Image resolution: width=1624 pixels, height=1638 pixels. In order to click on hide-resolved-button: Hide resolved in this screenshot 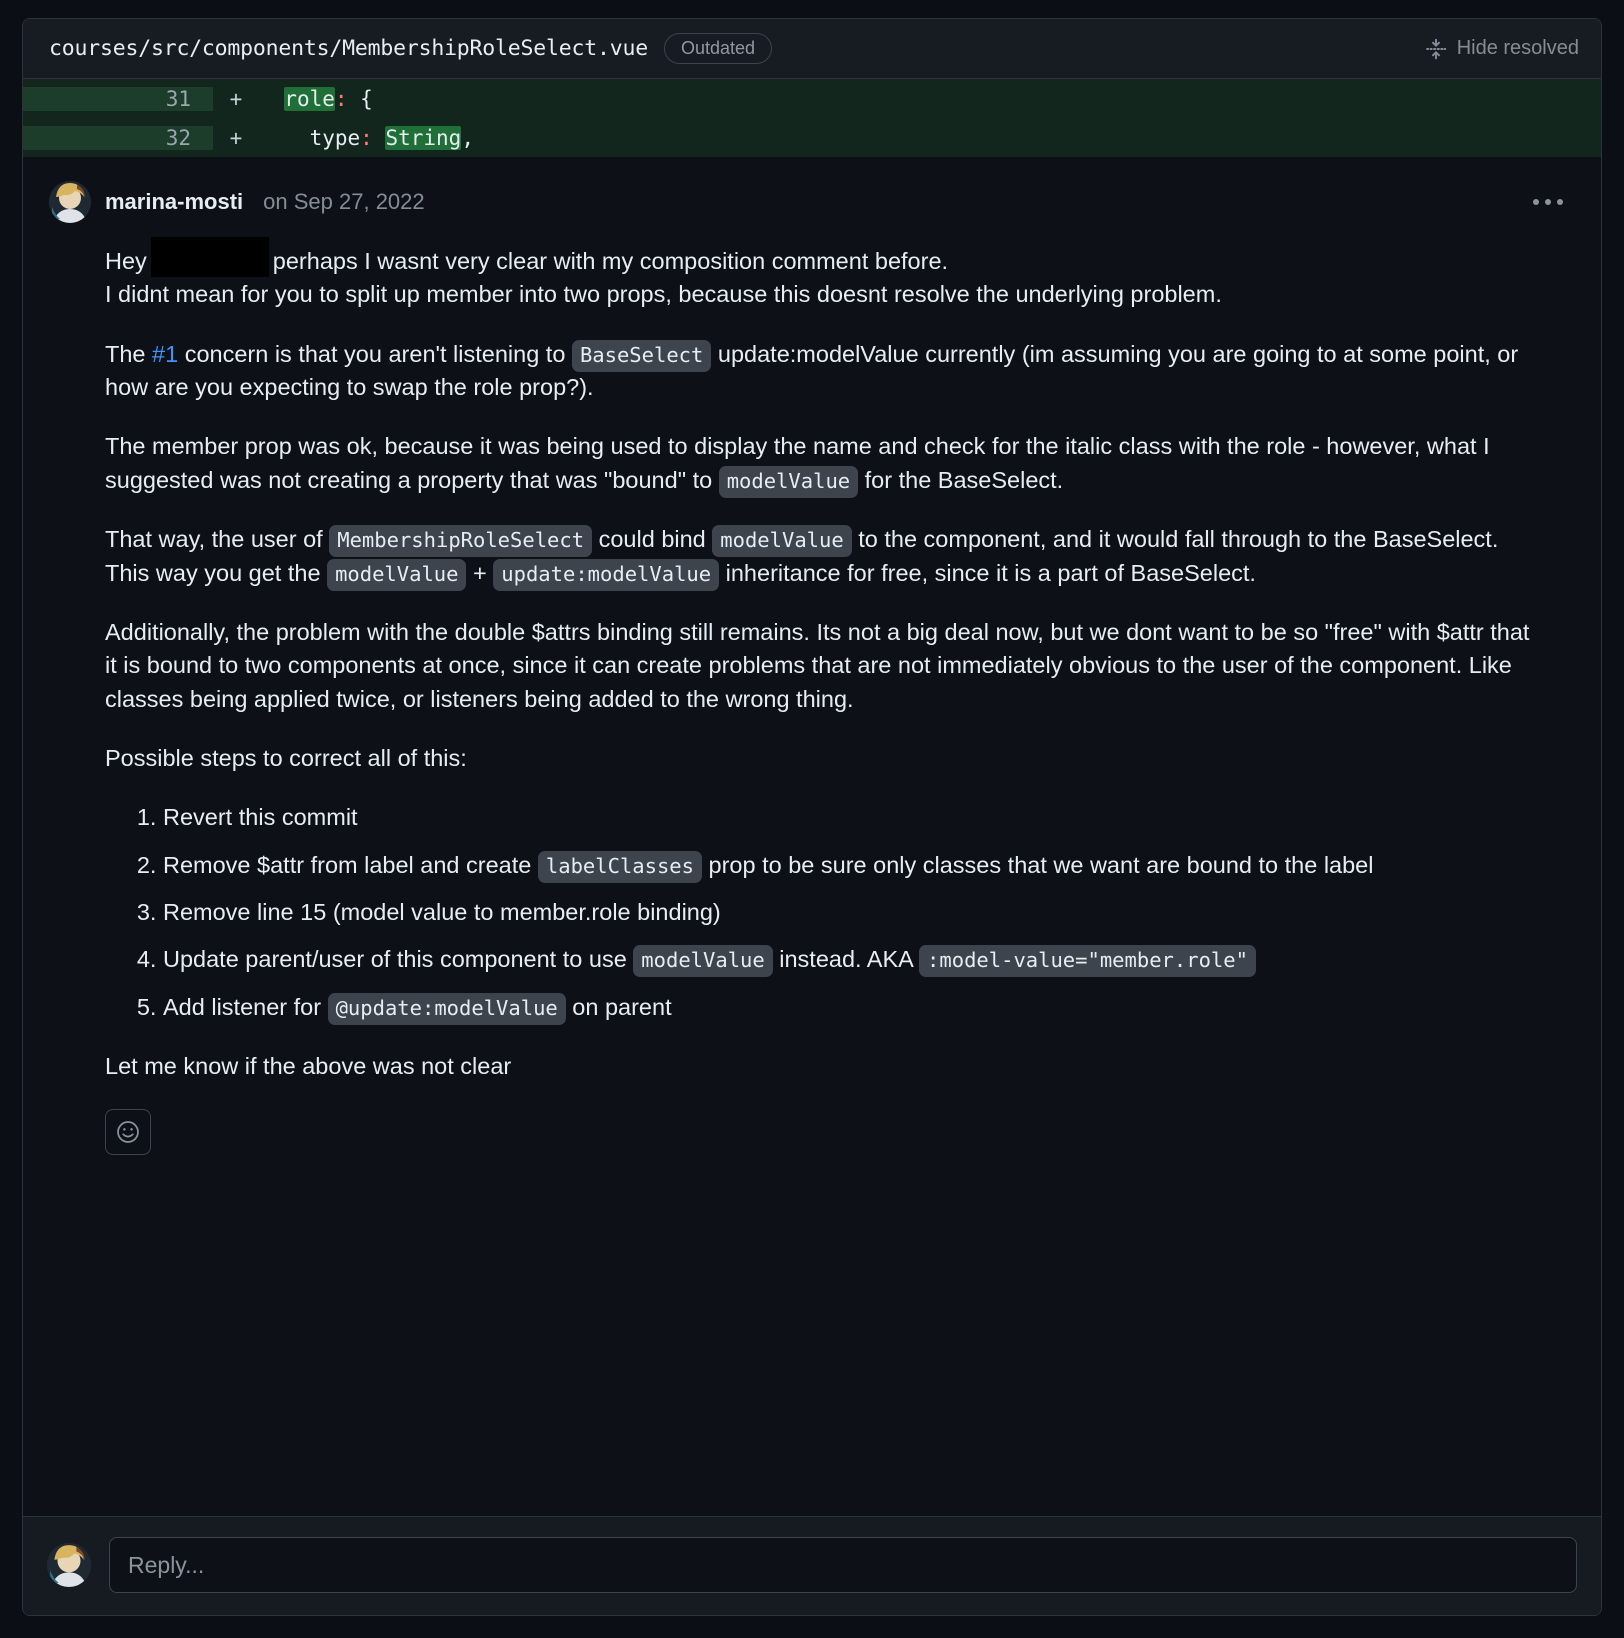, I will do `click(1502, 48)`.